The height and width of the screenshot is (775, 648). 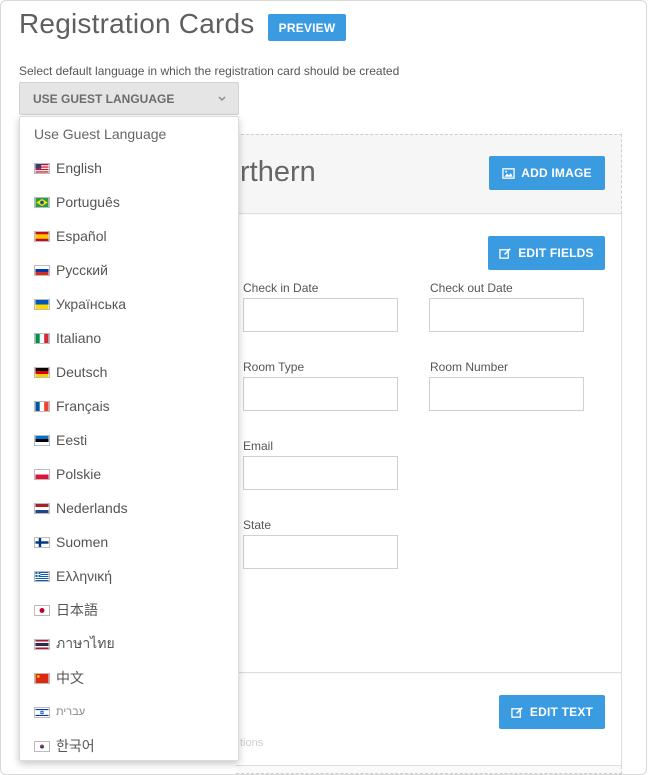 What do you see at coordinates (469, 367) in the screenshot?
I see `room-number-label: Room Number` at bounding box center [469, 367].